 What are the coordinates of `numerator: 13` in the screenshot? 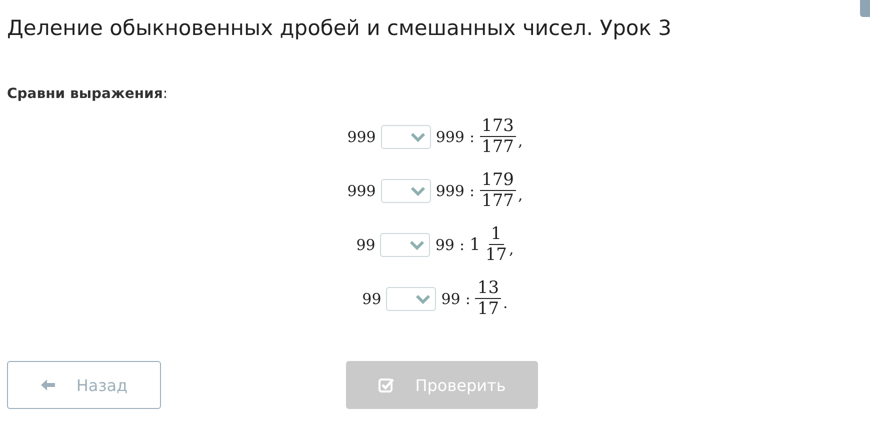 It's located at (488, 288).